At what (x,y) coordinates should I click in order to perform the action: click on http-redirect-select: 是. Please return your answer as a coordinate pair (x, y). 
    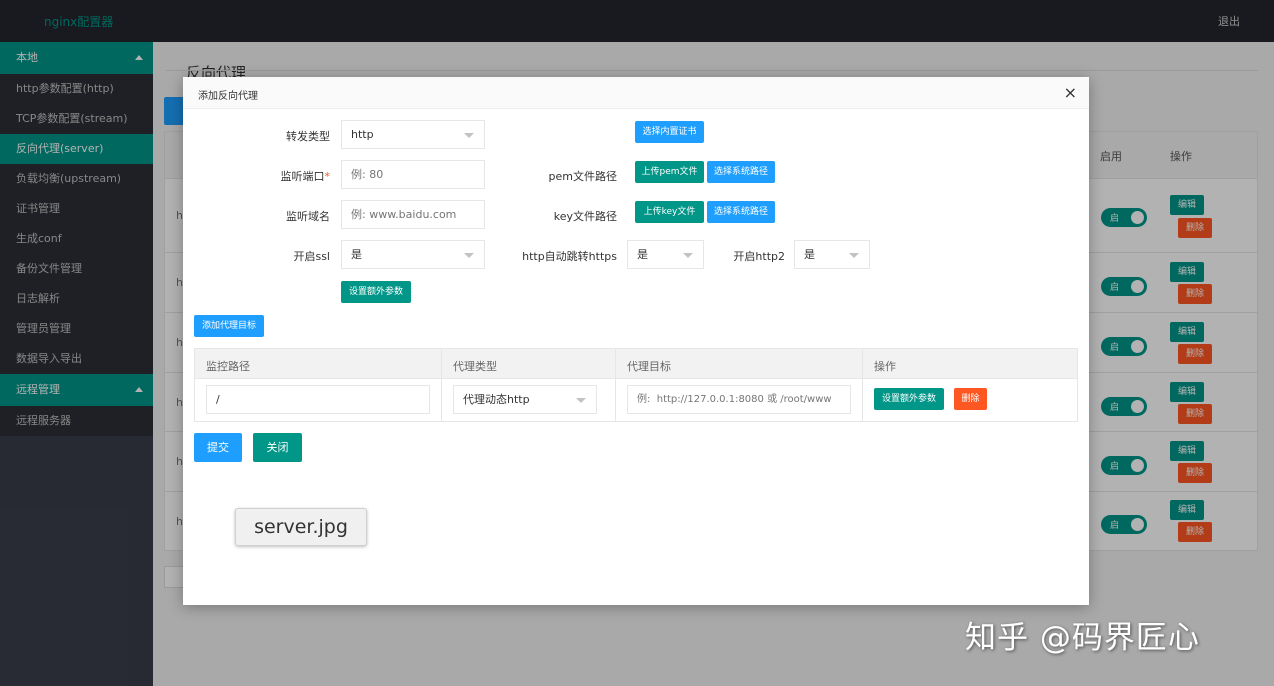
    Looking at the image, I should click on (665, 254).